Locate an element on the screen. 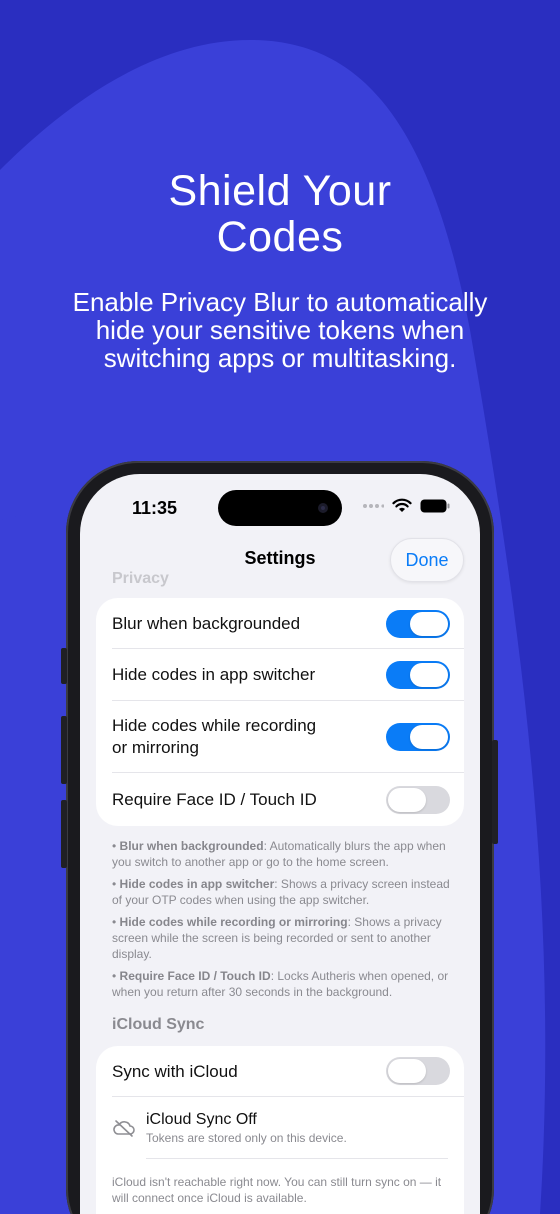  signal-dots-icon is located at coordinates (373, 505).